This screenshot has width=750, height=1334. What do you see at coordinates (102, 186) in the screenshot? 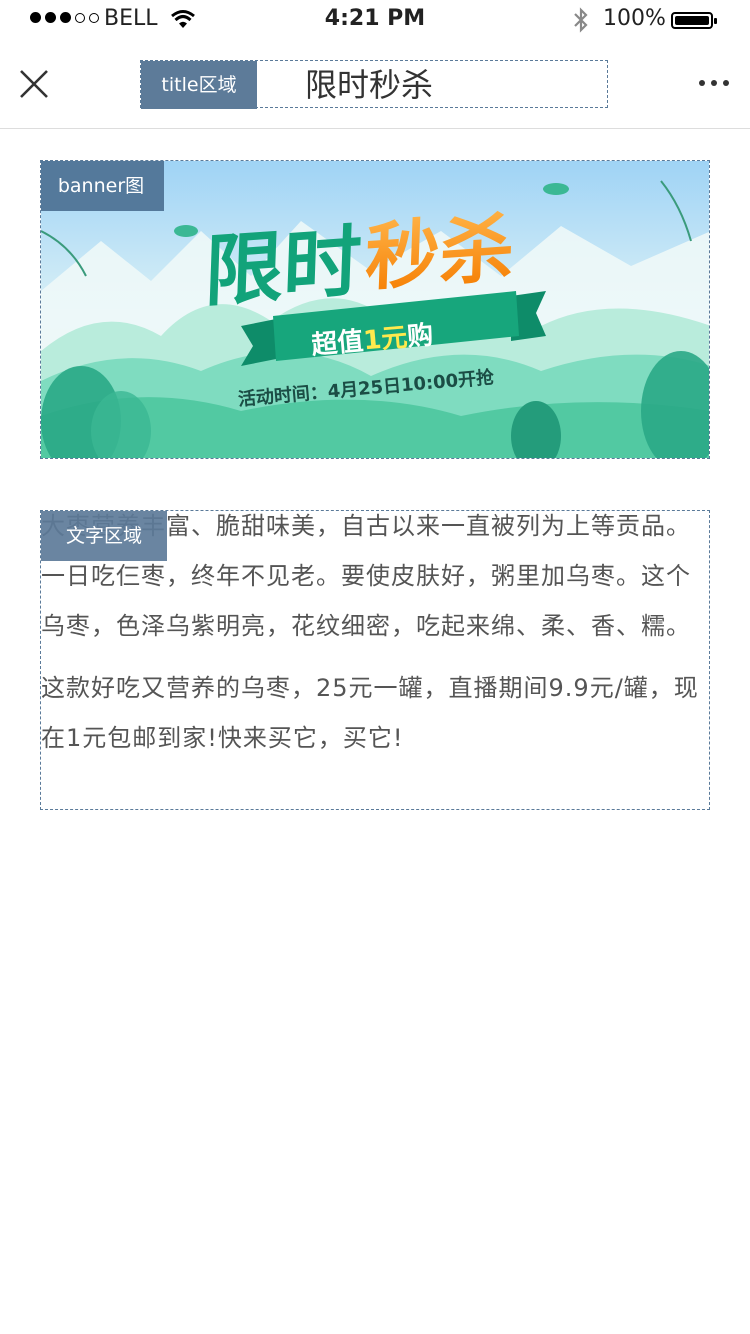
I see `banner-tag: banner图` at bounding box center [102, 186].